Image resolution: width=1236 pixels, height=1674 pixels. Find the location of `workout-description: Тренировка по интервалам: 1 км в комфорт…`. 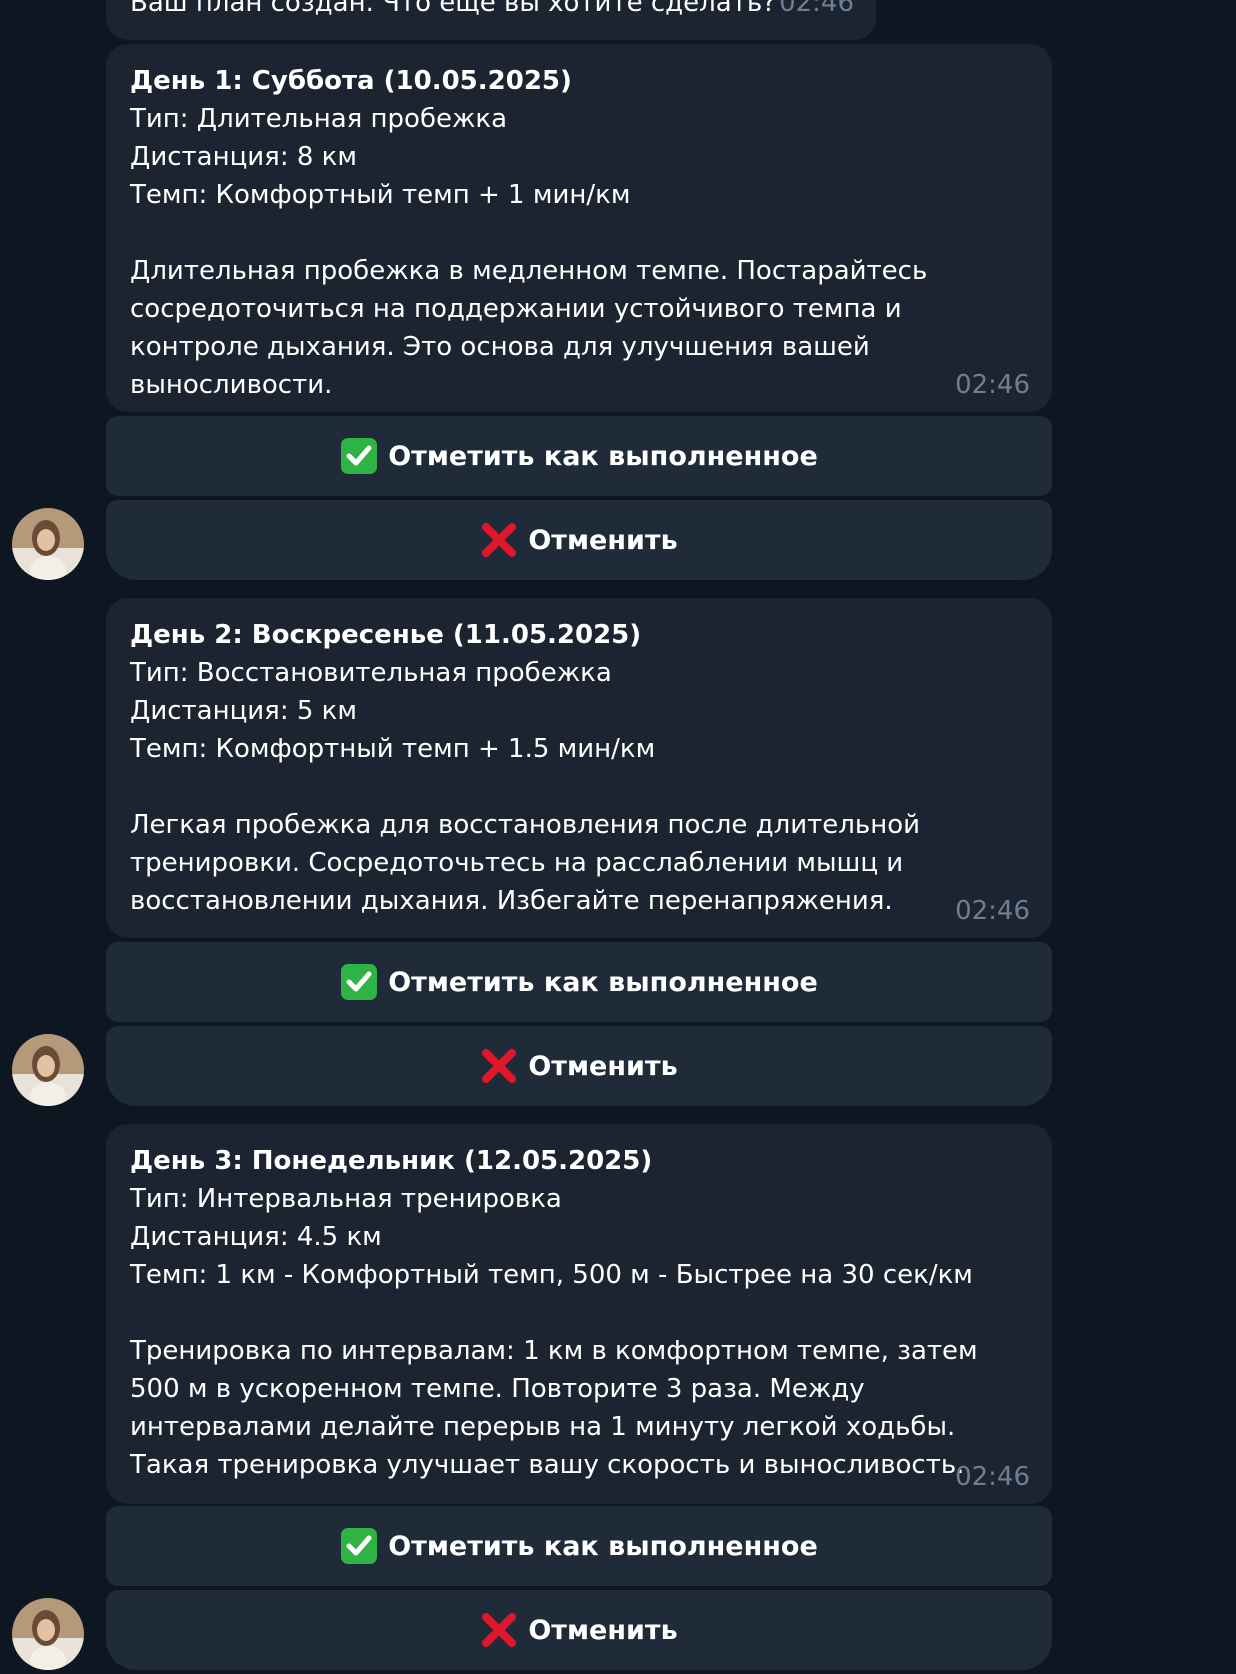

workout-description: Тренировка по интервалам: 1 км в комфорт… is located at coordinates (554, 1408).